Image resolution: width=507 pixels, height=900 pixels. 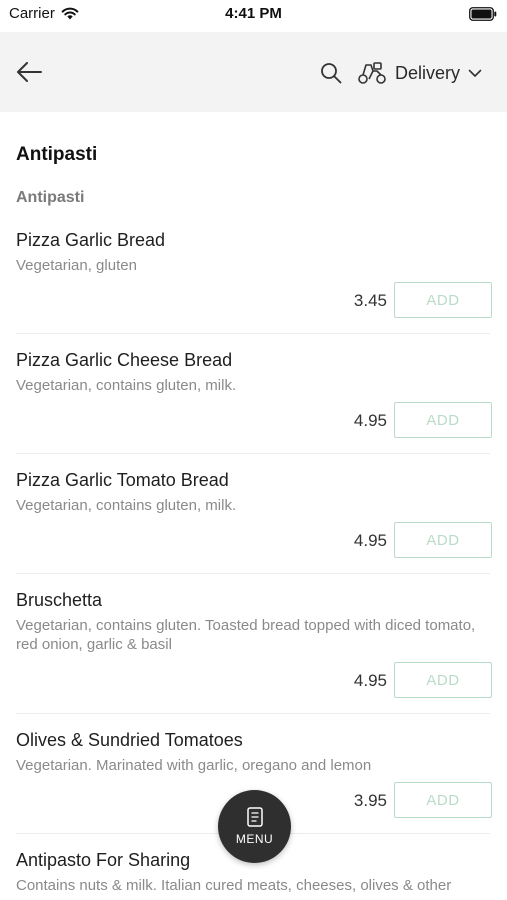 I want to click on subsection-title: Antipasti, so click(x=50, y=197).